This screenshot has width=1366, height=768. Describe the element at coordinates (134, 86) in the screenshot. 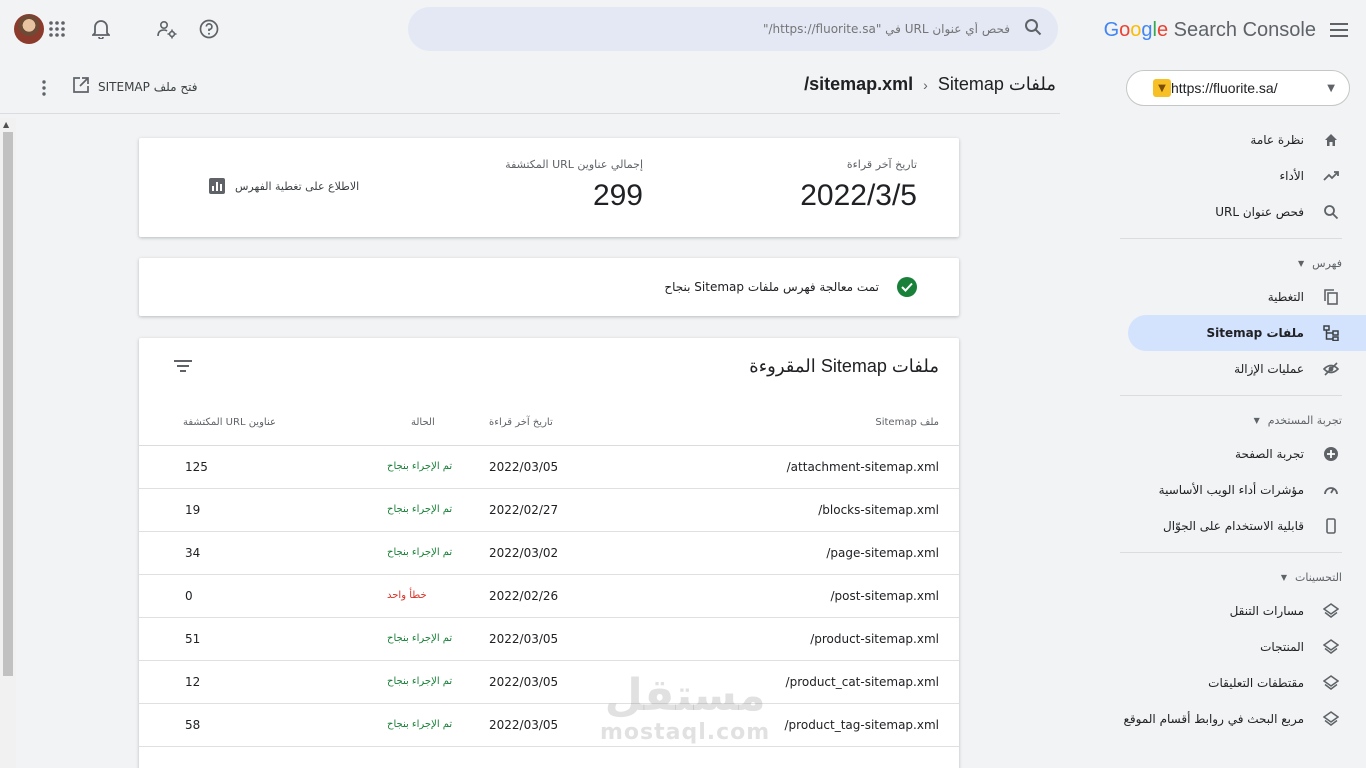

I see `open-sitemap-button: فتح ملف SITEMAP` at that location.